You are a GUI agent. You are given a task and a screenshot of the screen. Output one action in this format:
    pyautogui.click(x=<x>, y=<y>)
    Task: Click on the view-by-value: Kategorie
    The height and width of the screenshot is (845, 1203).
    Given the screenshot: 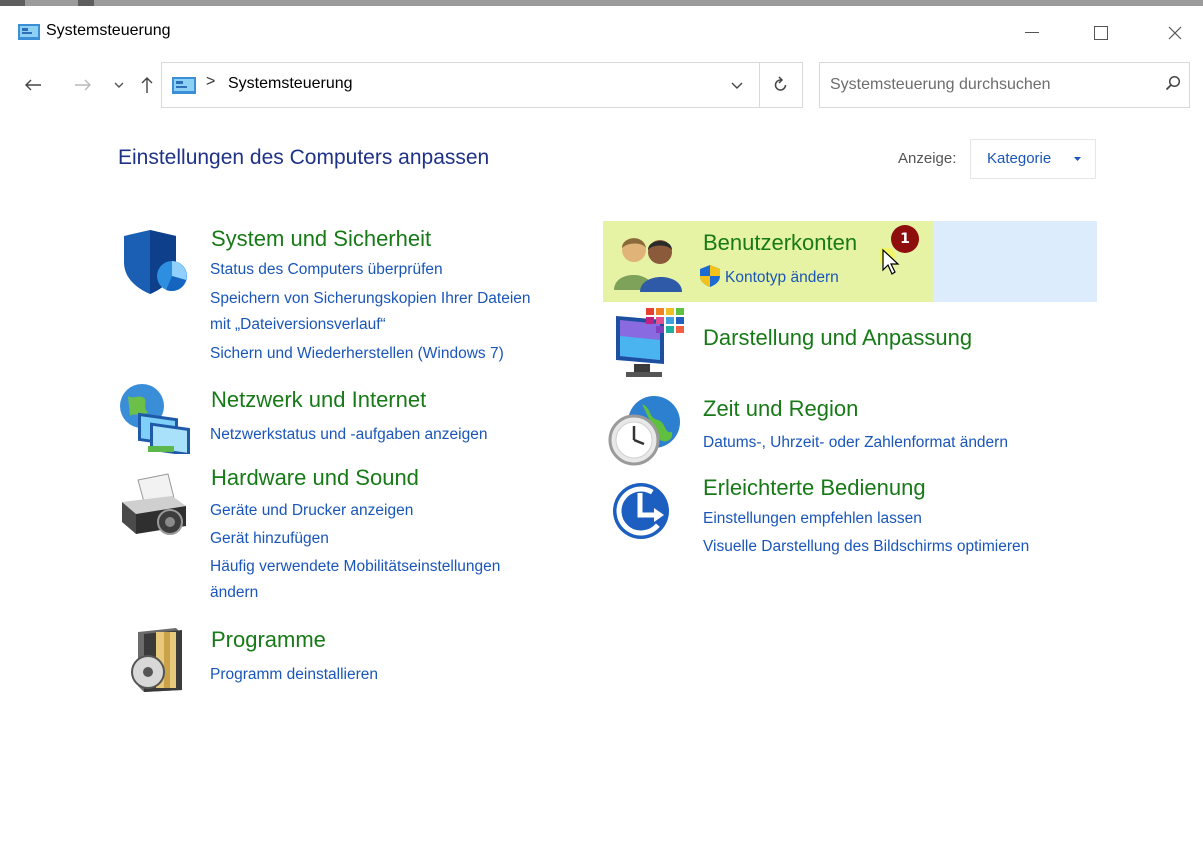 What is the action you would take?
    pyautogui.click(x=1019, y=158)
    